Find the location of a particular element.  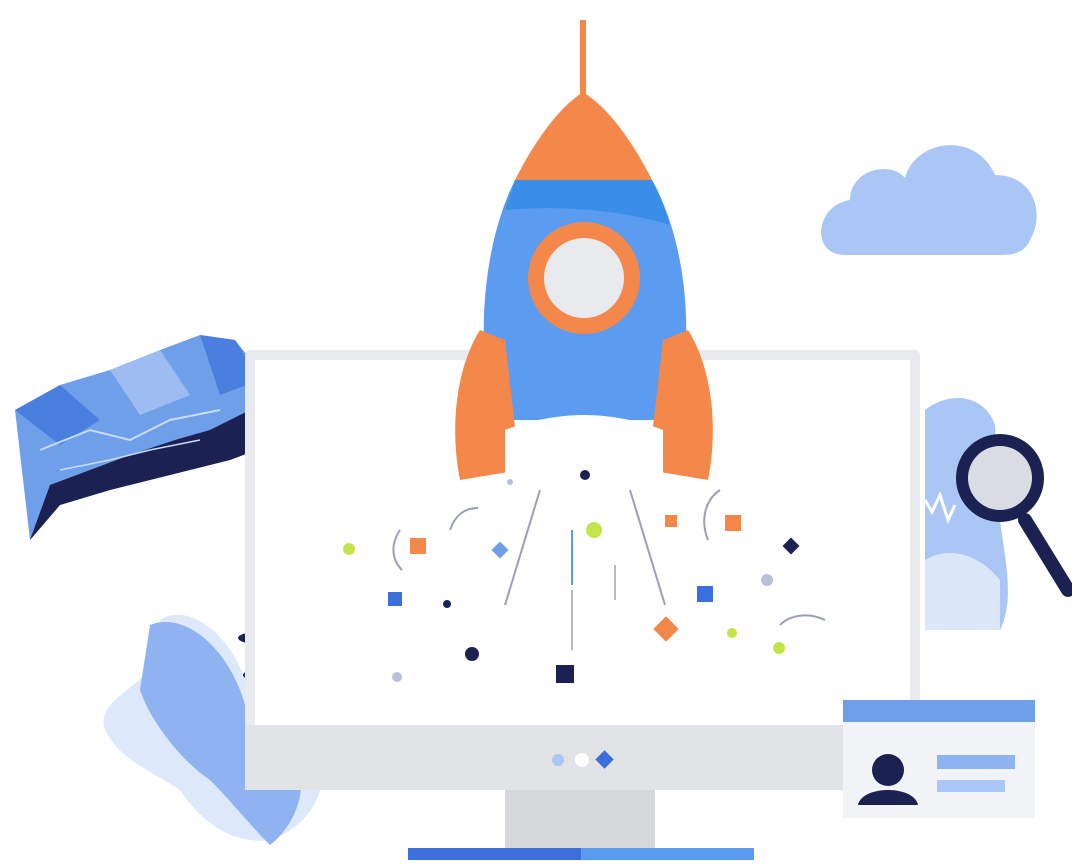

progress-bar is located at coordinates (581, 854).